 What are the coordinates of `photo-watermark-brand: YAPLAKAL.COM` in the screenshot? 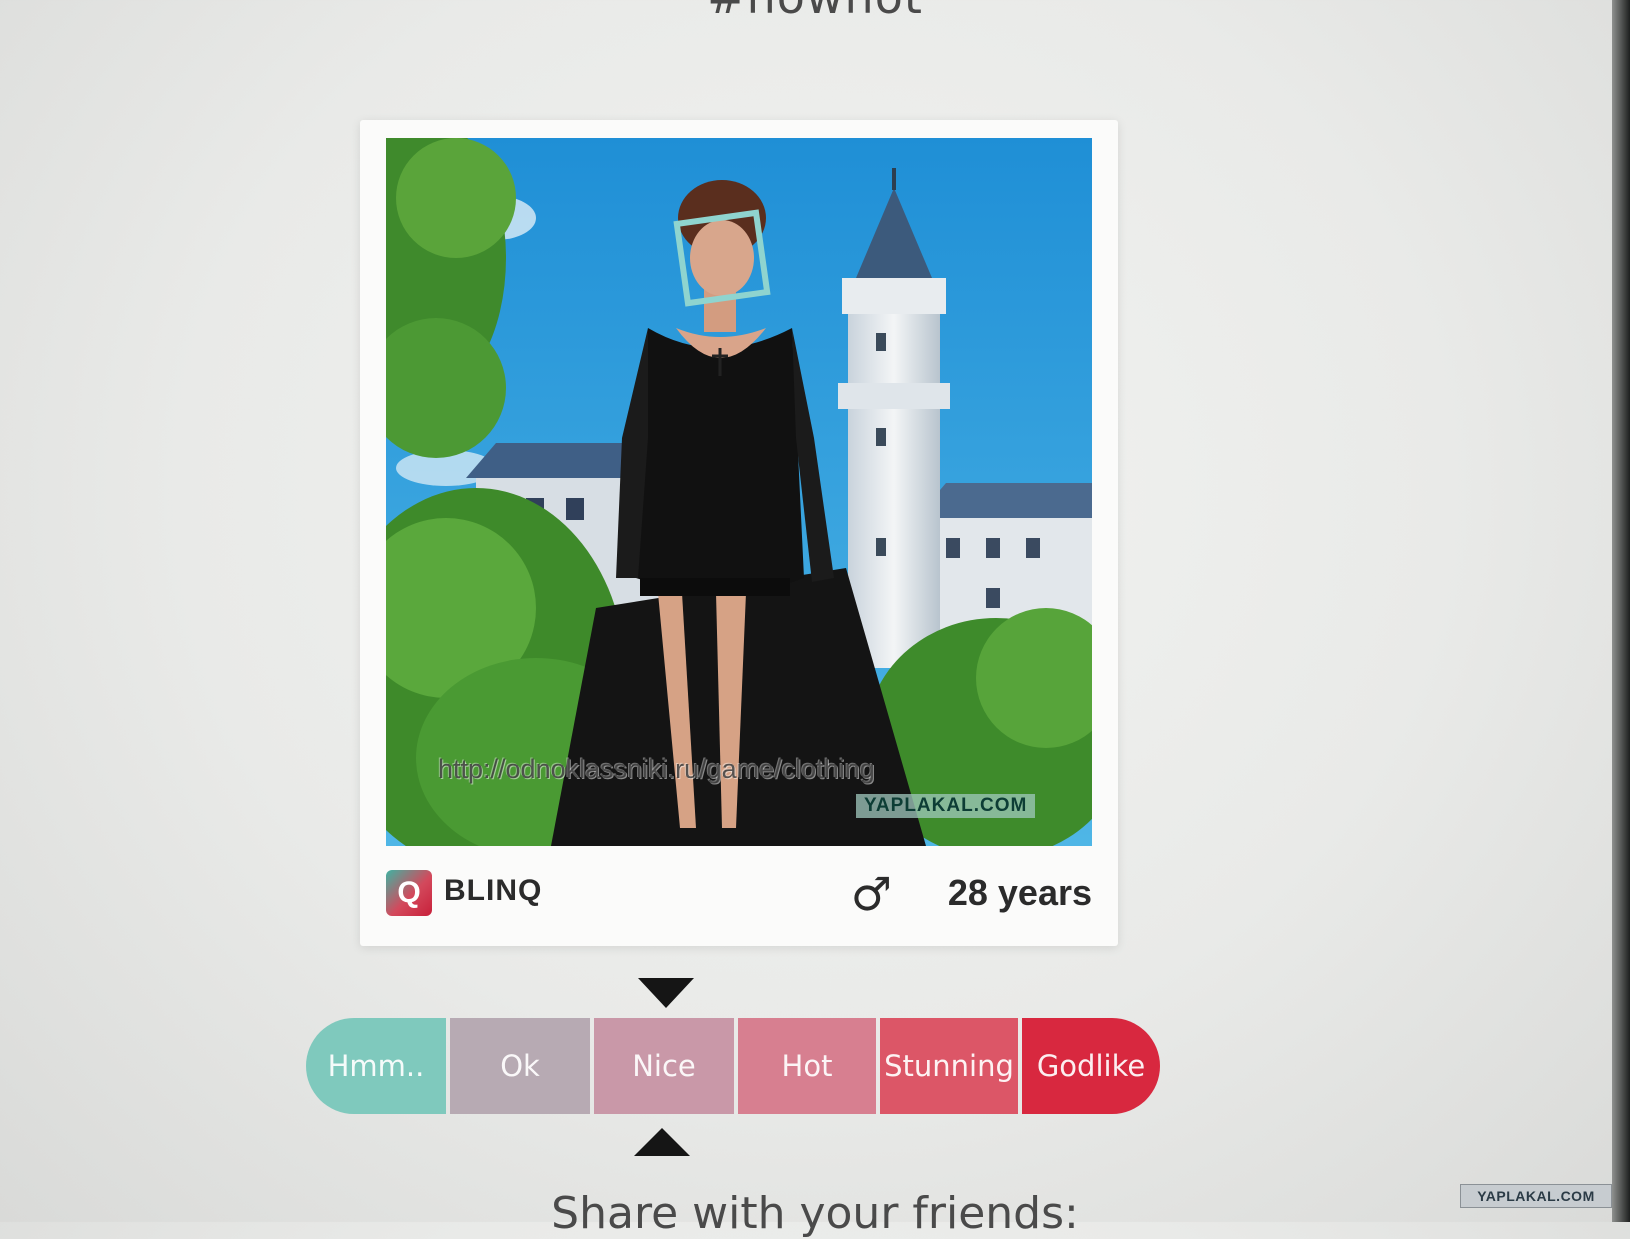 It's located at (946, 806).